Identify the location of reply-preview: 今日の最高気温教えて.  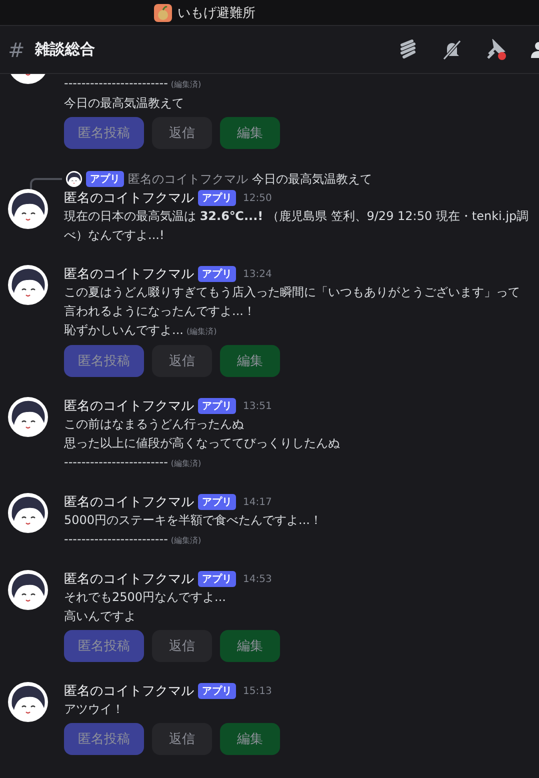
(312, 179).